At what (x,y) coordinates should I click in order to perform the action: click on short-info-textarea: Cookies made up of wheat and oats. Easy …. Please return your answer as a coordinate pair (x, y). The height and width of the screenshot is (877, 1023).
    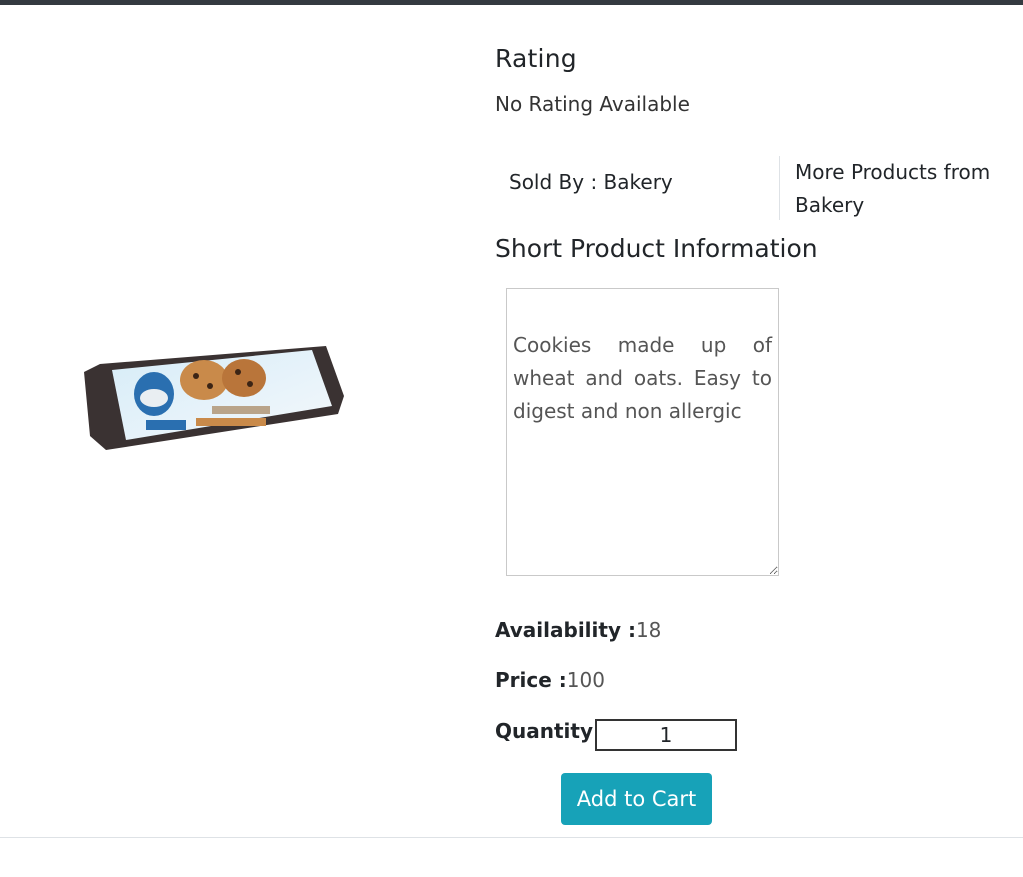
    Looking at the image, I should click on (642, 432).